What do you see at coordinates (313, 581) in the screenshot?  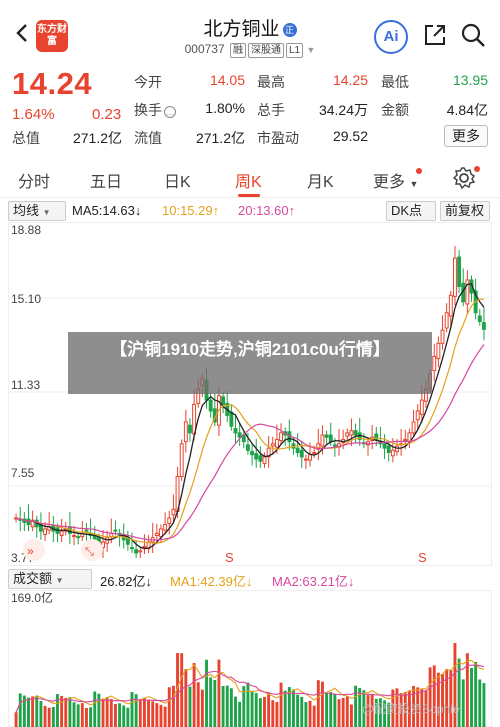 I see `volume-ma2: MA2:63.21亿↓` at bounding box center [313, 581].